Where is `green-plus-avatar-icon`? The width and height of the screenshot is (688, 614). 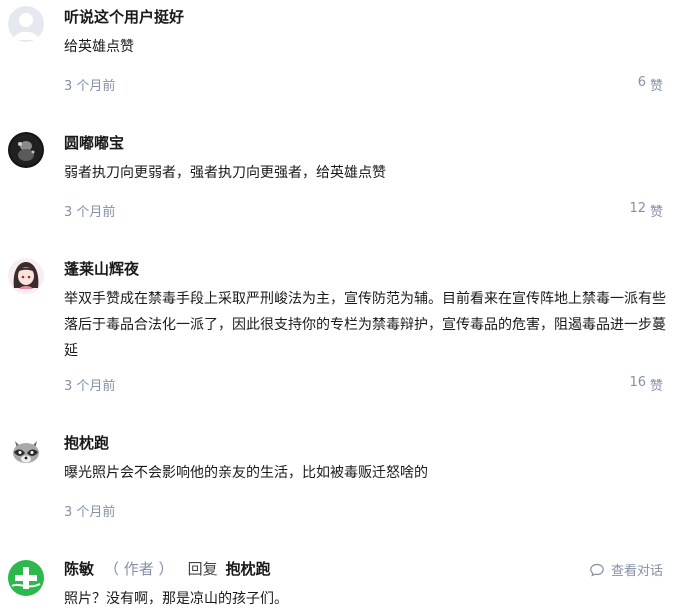 green-plus-avatar-icon is located at coordinates (26, 578).